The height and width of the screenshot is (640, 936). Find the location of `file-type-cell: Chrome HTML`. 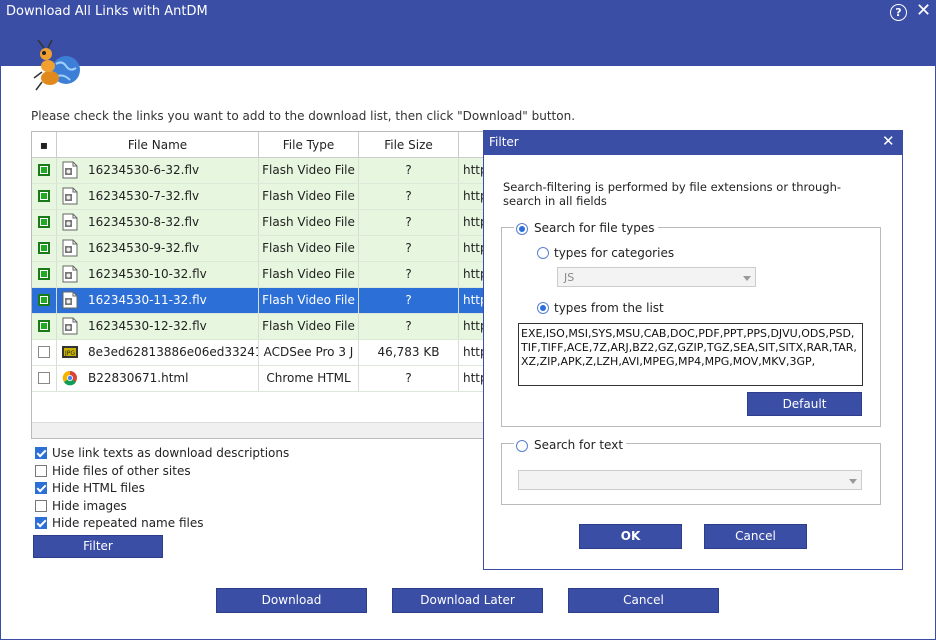

file-type-cell: Chrome HTML is located at coordinates (309, 378).